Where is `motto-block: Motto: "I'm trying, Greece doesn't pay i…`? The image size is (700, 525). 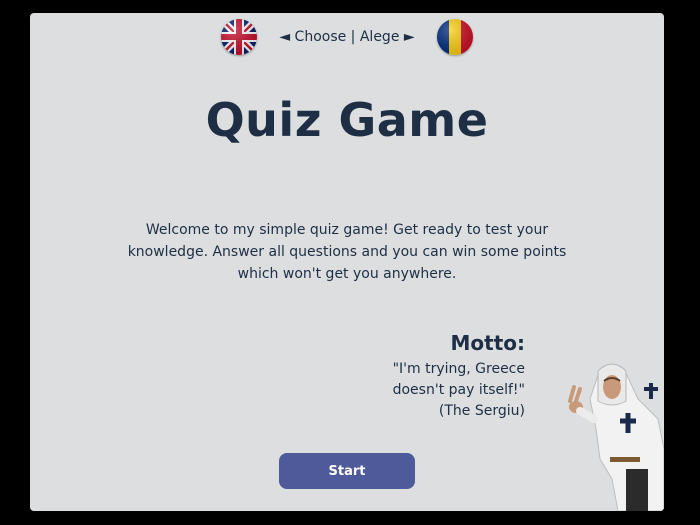
motto-block: Motto: "I'm trying, Greece doesn't pay i… is located at coordinates (459, 376).